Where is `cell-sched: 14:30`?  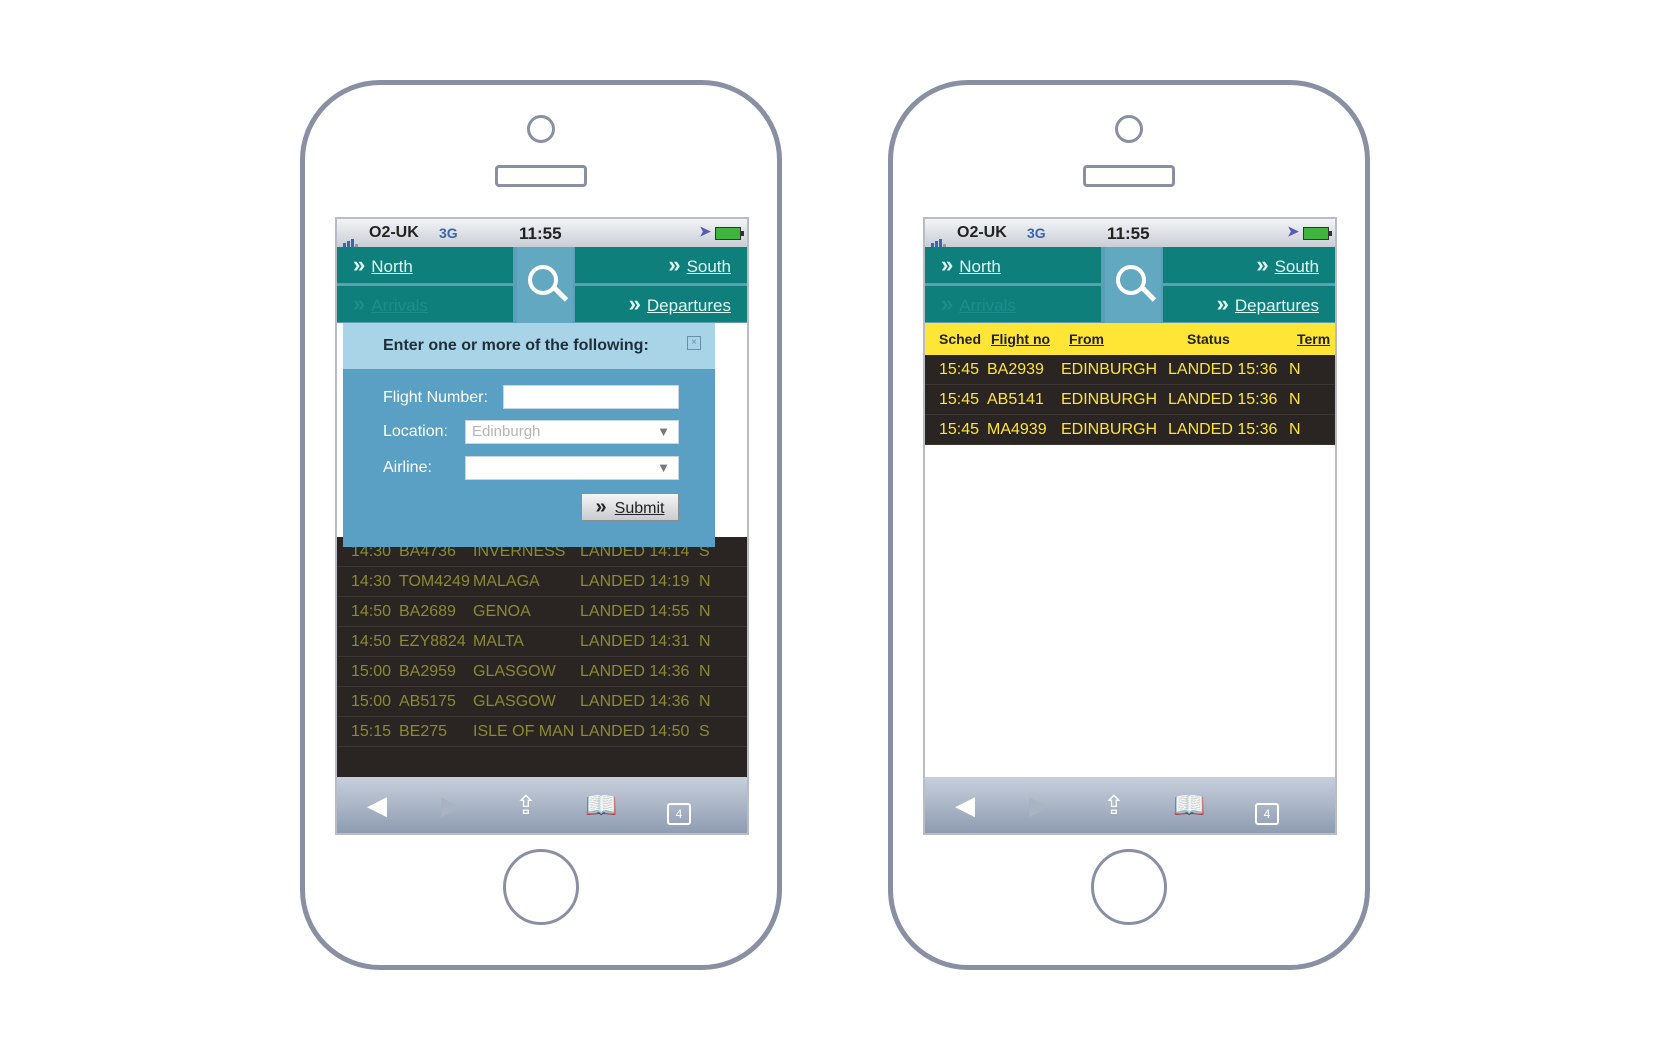
cell-sched: 14:30 is located at coordinates (371, 581).